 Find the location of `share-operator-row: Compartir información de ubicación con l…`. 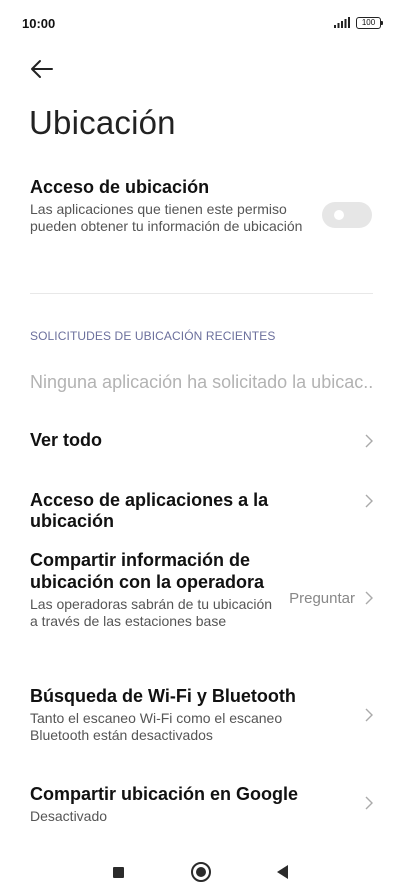

share-operator-row: Compartir información de ubicación con l… is located at coordinates (202, 599).